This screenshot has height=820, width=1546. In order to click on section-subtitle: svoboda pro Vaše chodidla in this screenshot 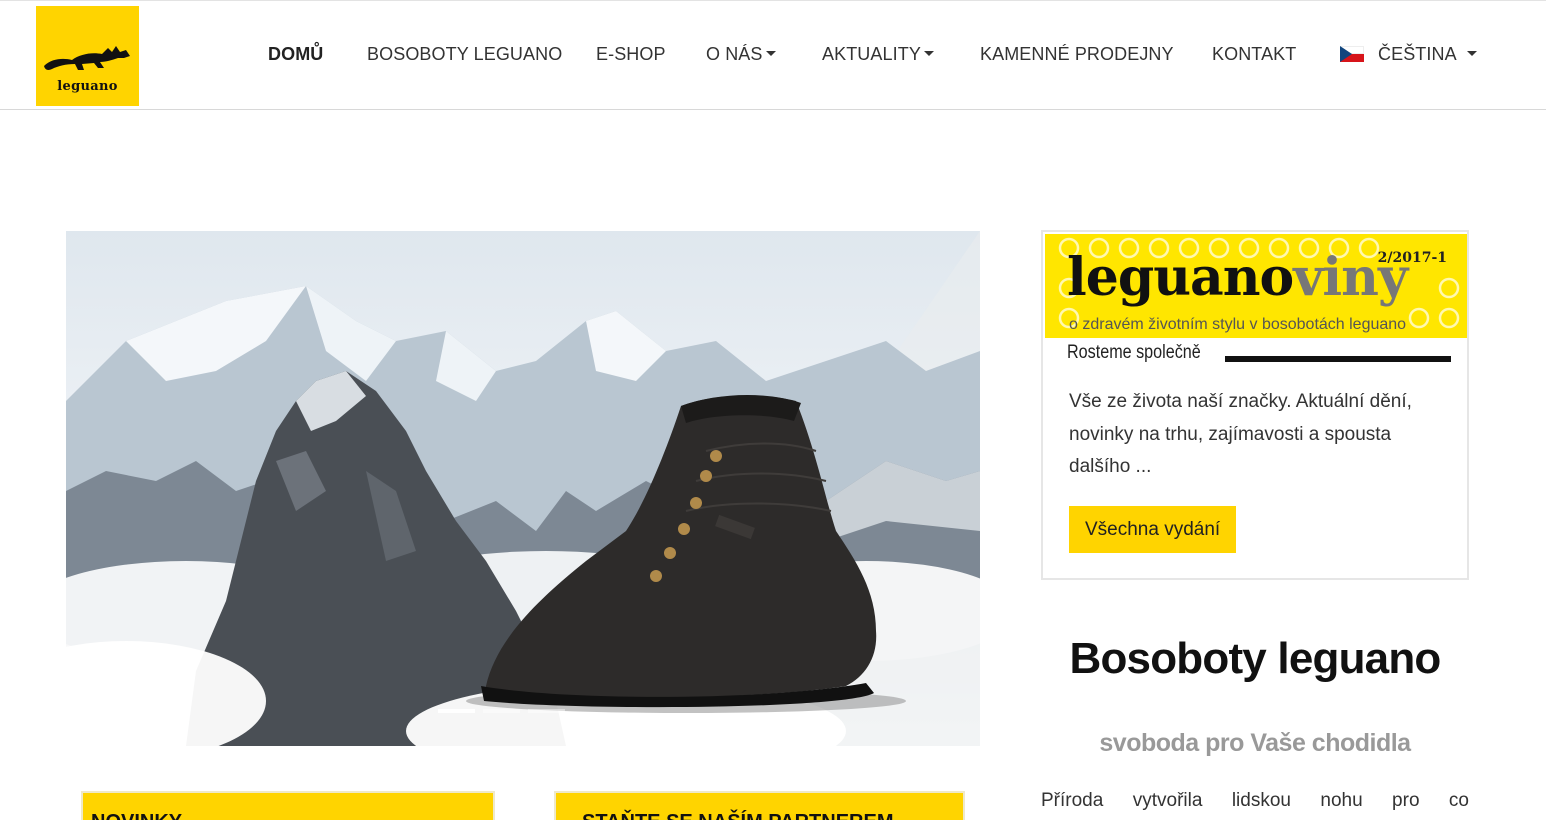, I will do `click(1255, 743)`.